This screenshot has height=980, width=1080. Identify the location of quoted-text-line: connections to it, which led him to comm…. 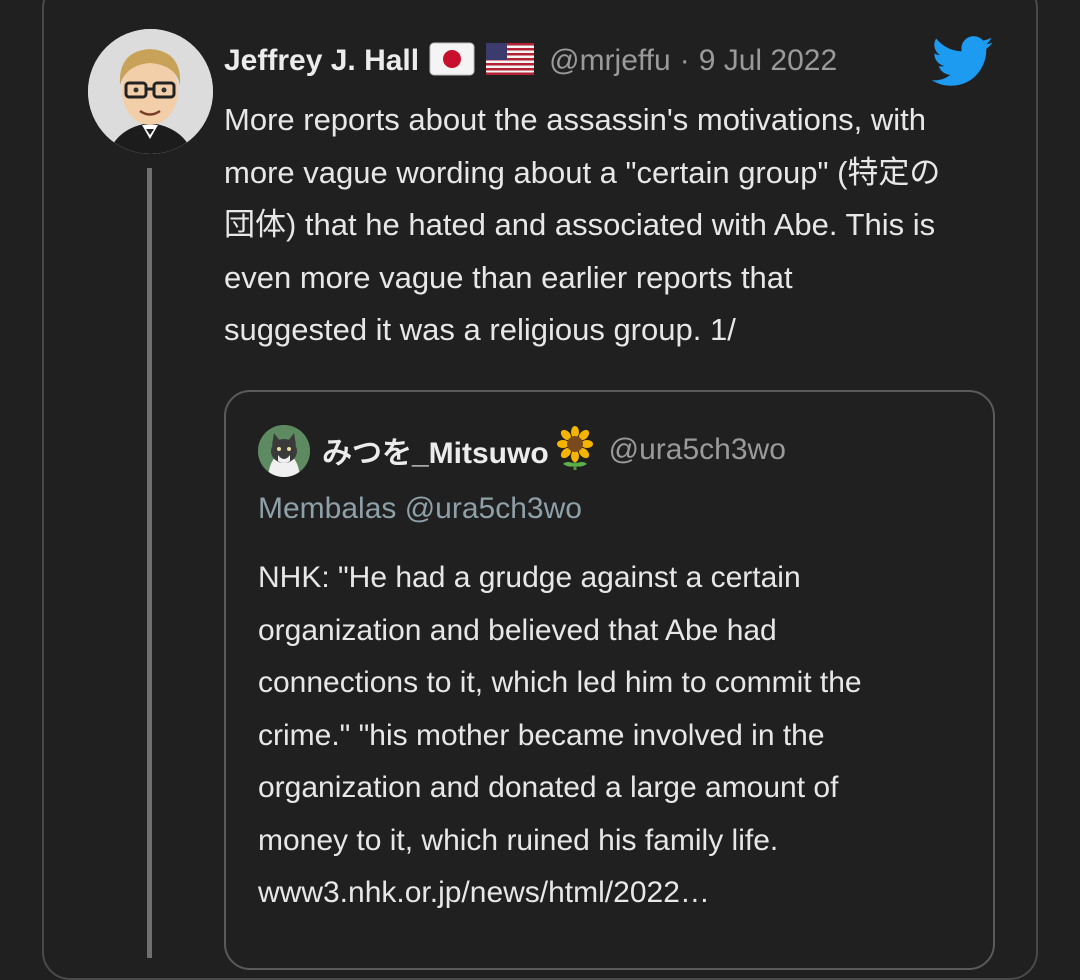
(560, 682).